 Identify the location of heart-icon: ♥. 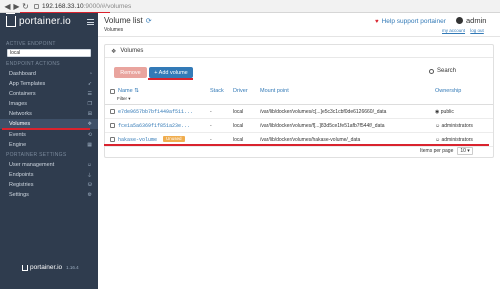
(377, 21).